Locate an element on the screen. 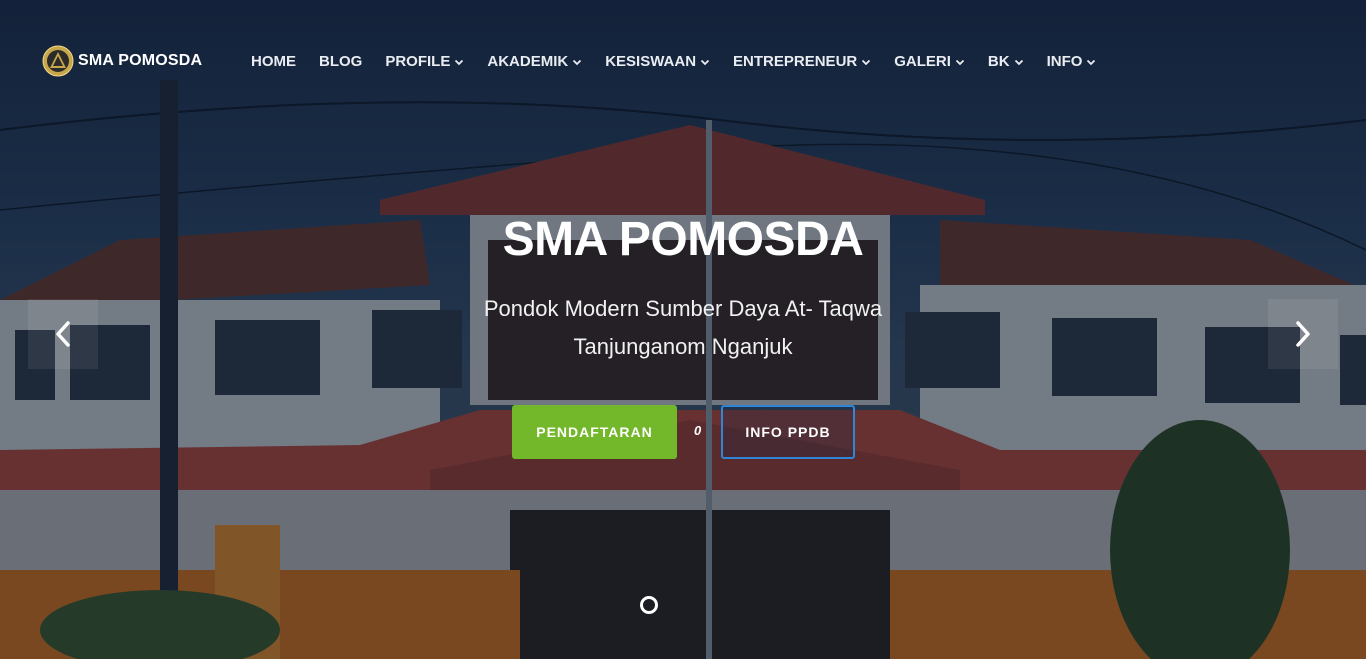 The width and height of the screenshot is (1366, 659). nav-label: HOME is located at coordinates (273, 61).